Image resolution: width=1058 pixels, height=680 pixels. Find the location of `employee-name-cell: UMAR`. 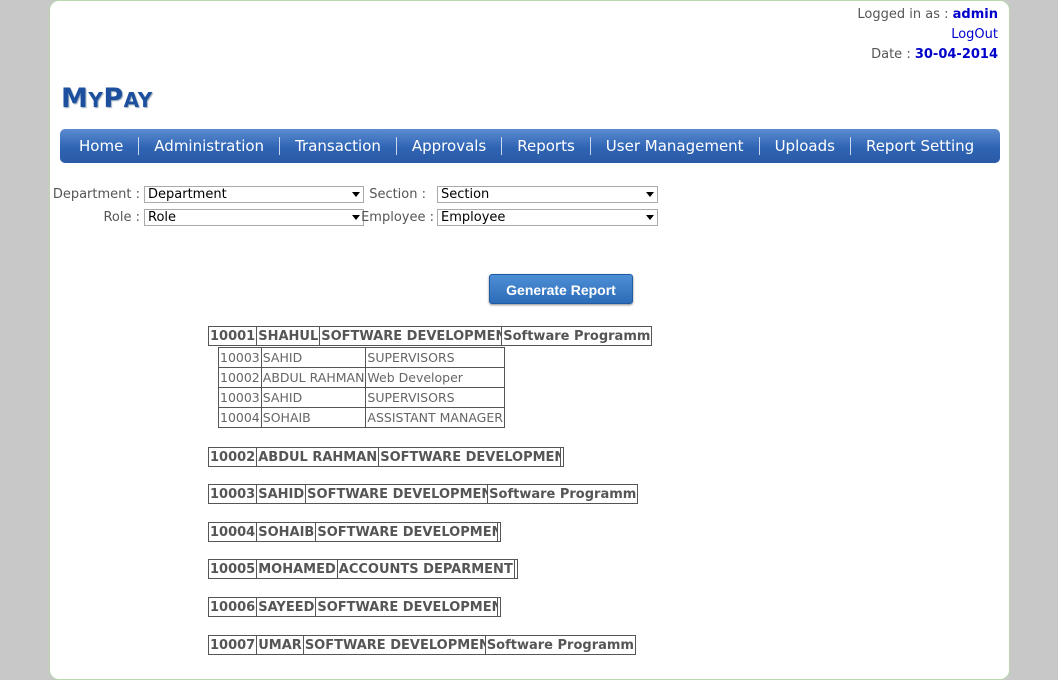

employee-name-cell: UMAR is located at coordinates (280, 645).